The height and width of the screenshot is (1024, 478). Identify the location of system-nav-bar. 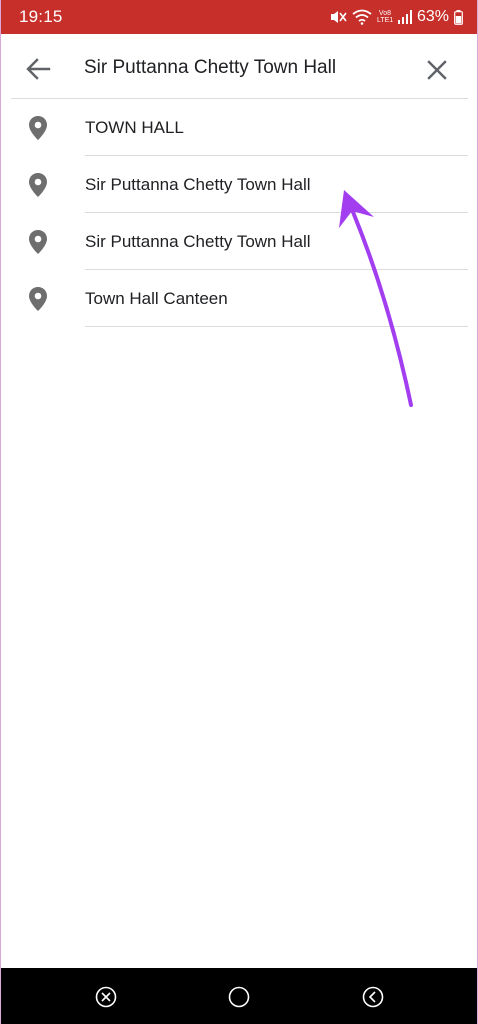
(239, 996).